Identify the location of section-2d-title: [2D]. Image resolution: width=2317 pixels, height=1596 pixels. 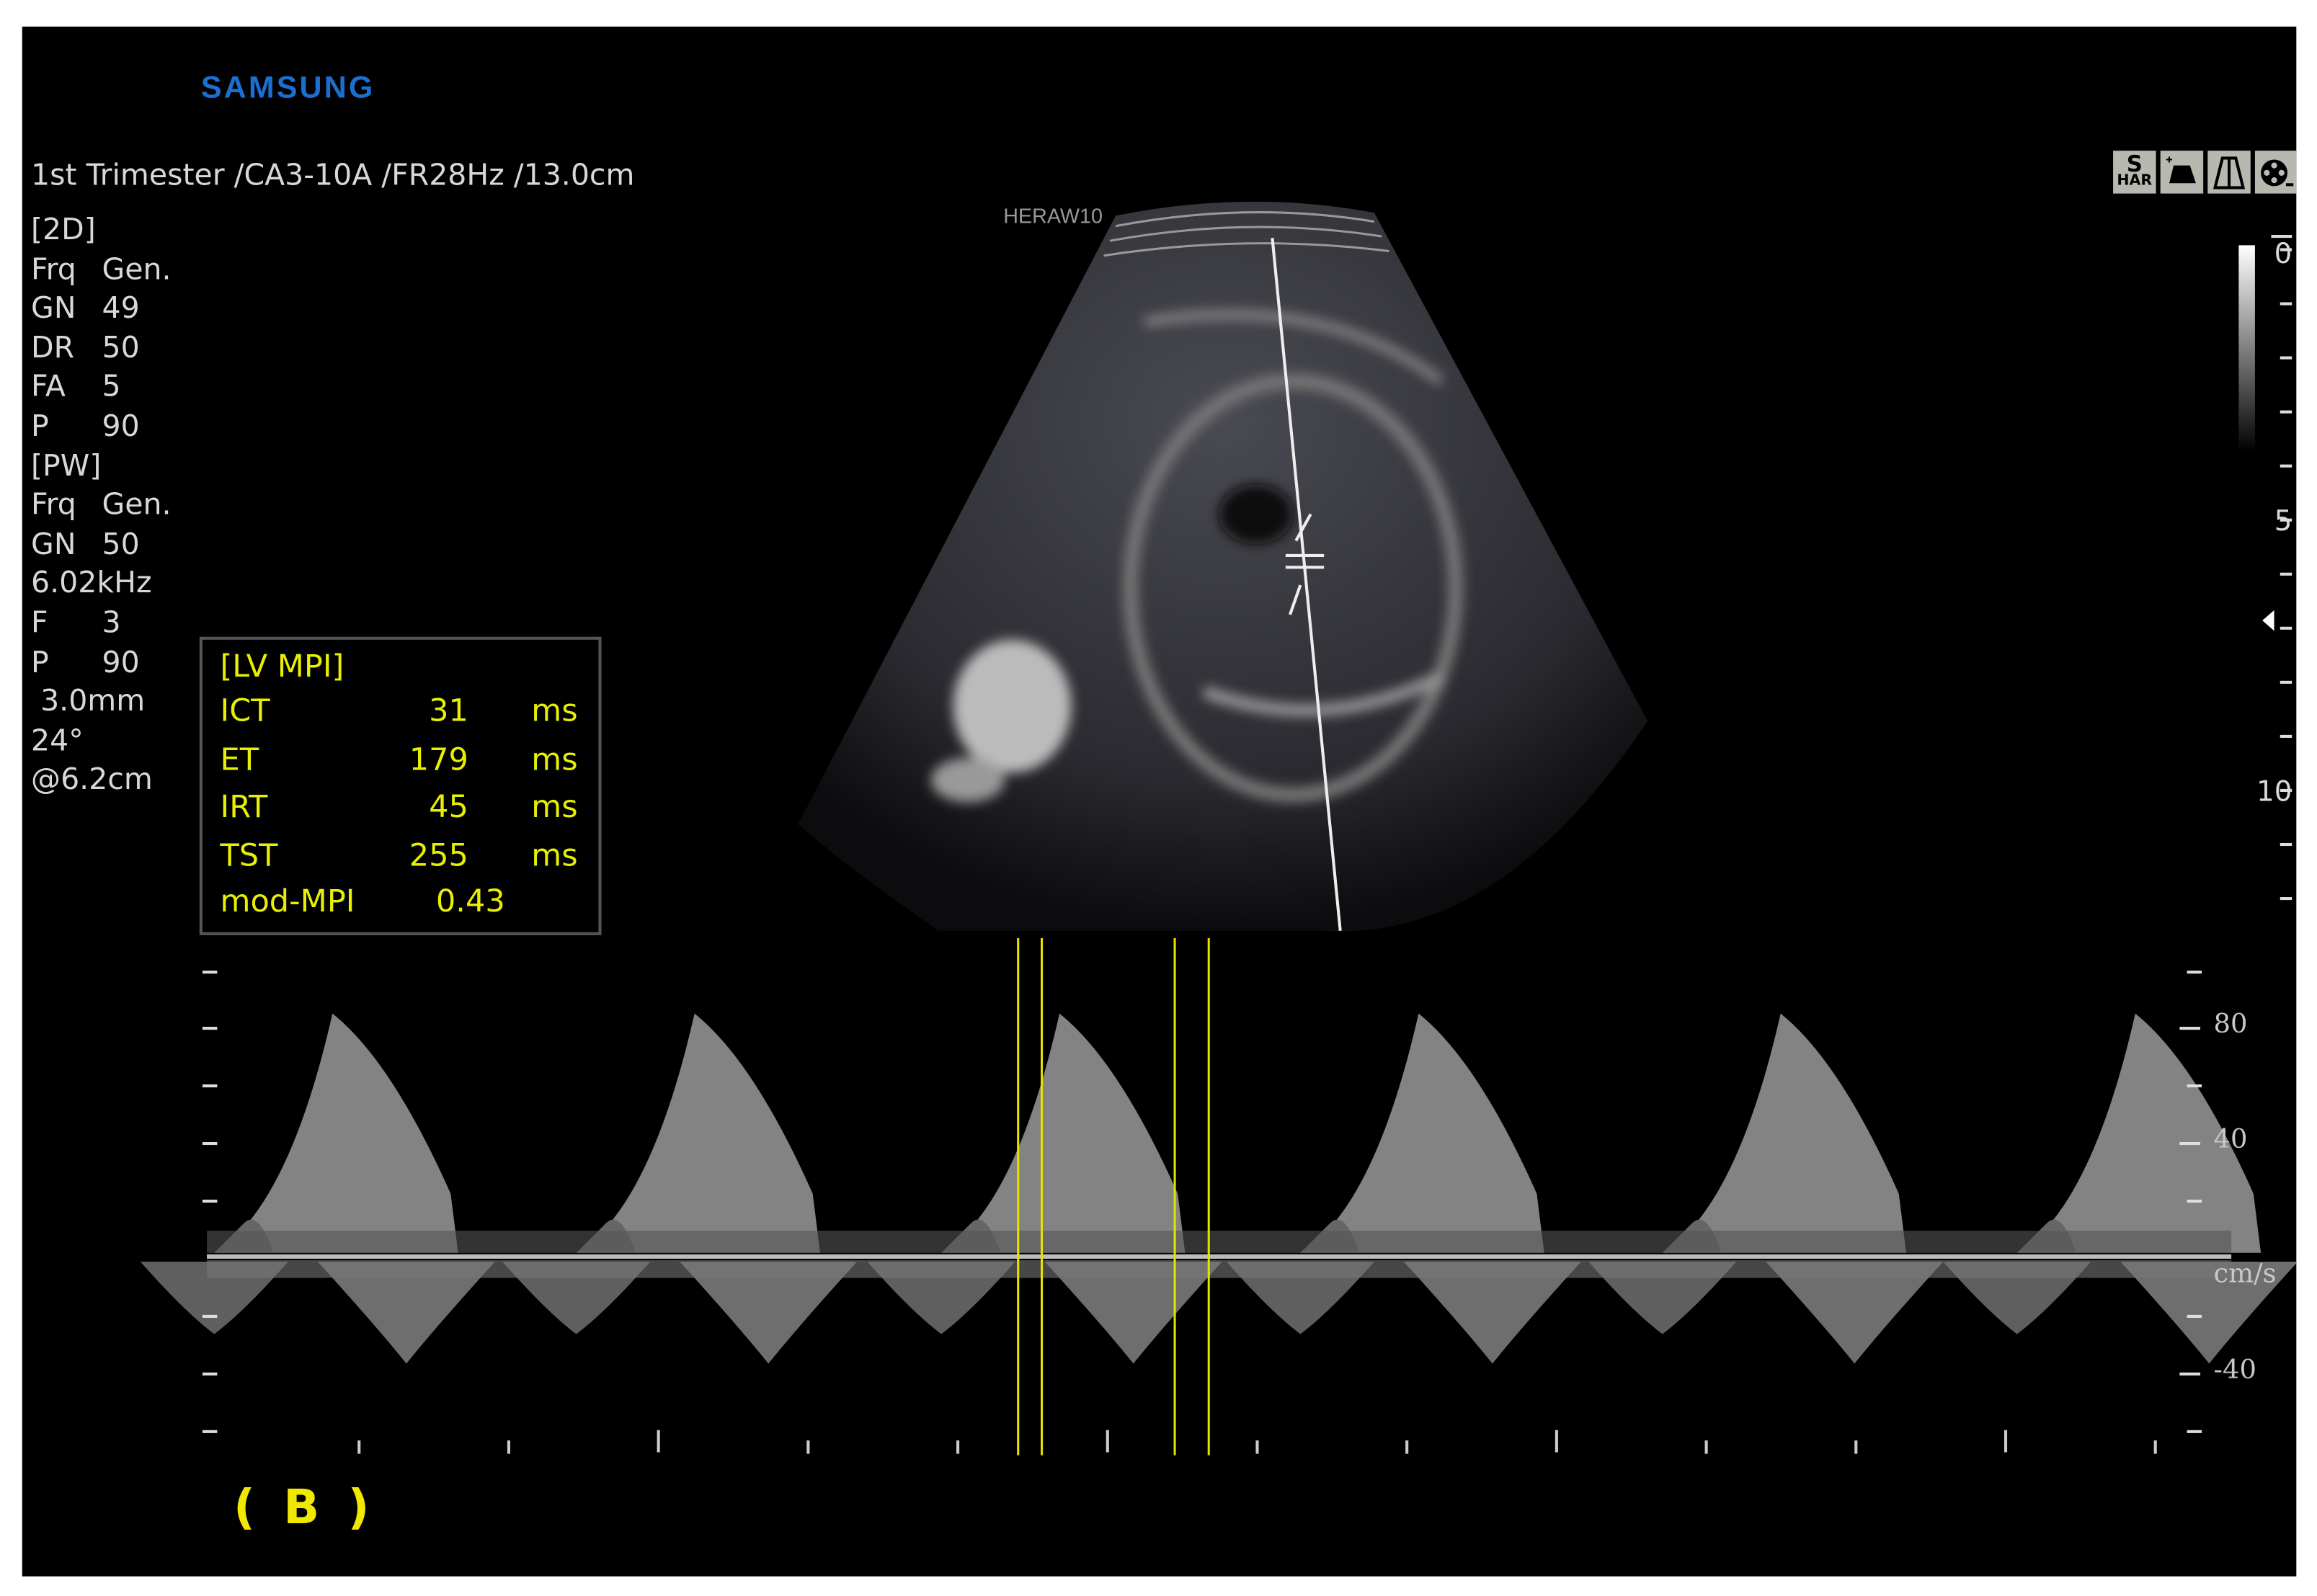
(63, 229).